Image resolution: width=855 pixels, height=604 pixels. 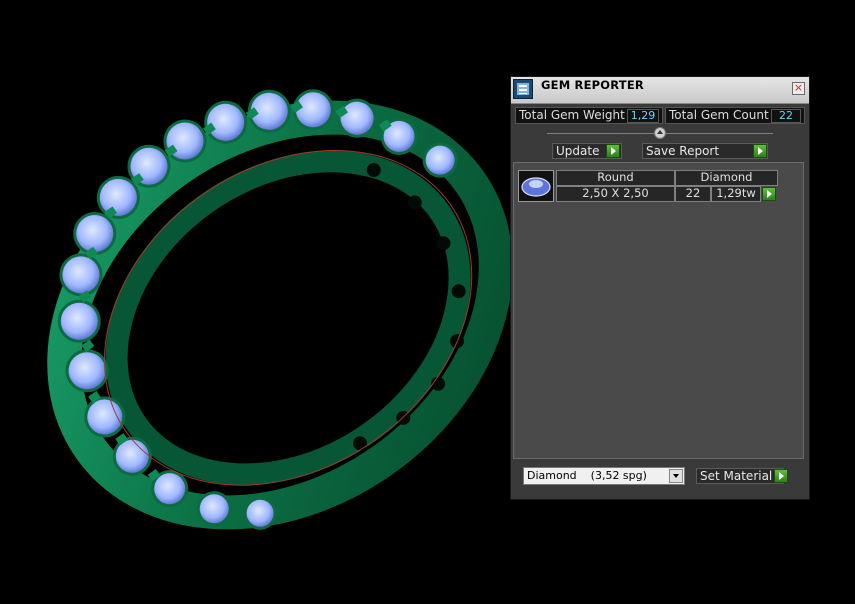 What do you see at coordinates (726, 178) in the screenshot?
I see `gem-material-cell: Diamond` at bounding box center [726, 178].